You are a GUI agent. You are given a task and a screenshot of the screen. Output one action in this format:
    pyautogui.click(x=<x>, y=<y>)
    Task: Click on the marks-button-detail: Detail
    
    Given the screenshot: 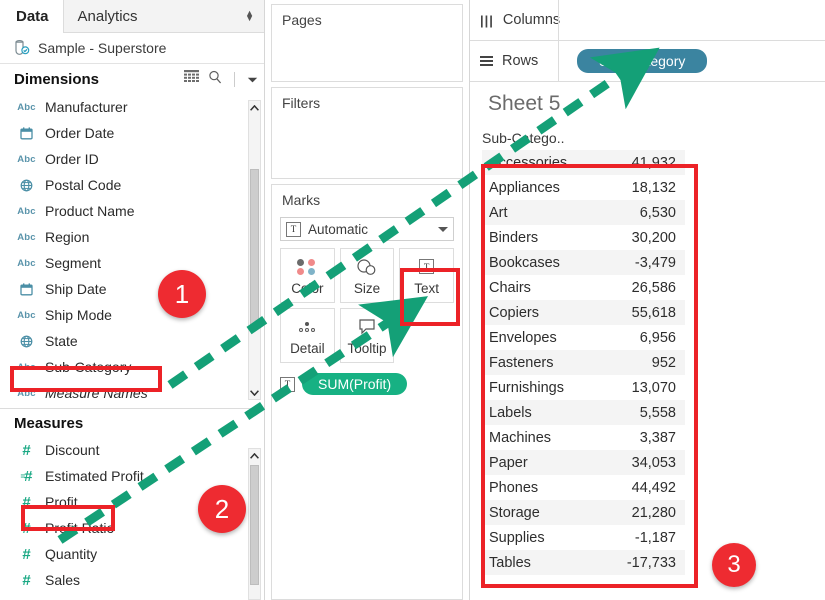 What is the action you would take?
    pyautogui.click(x=307, y=335)
    